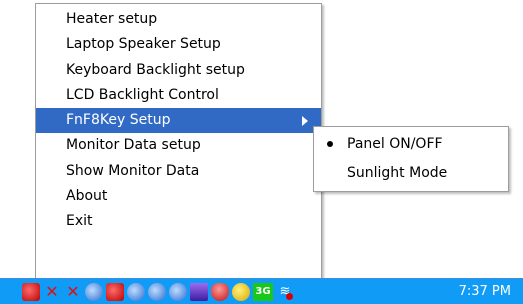  I want to click on display-icon, so click(157, 292).